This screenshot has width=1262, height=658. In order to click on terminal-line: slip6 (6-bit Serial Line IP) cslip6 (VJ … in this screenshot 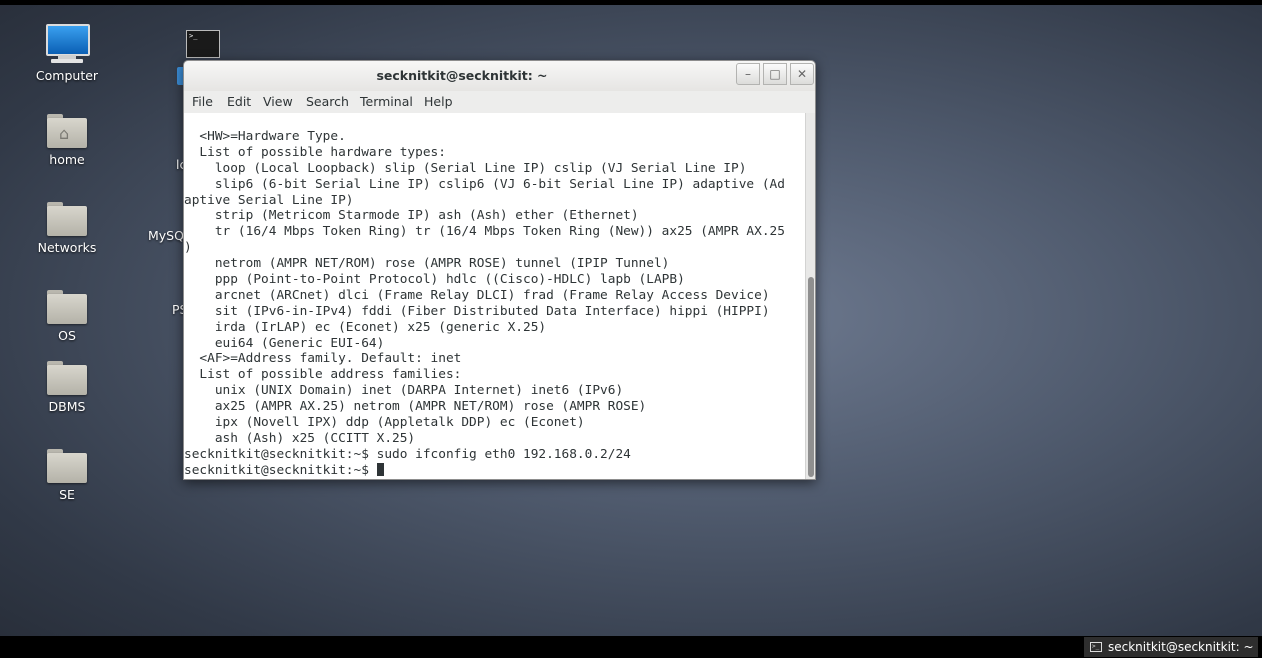, I will do `click(484, 184)`.